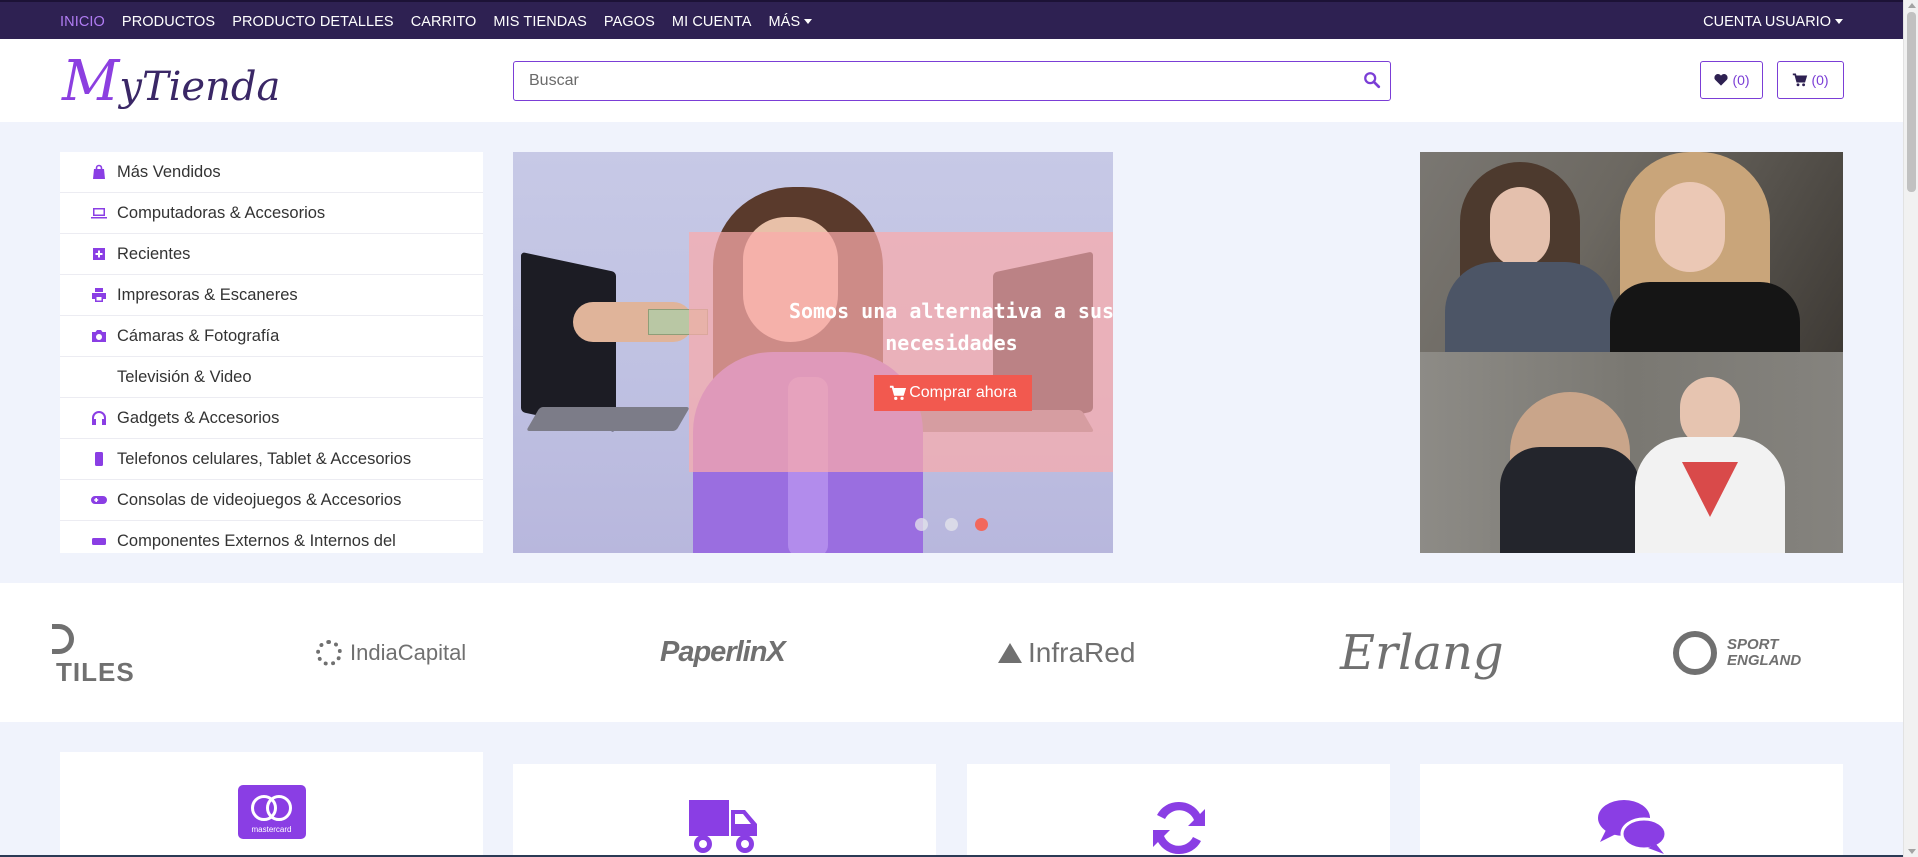 The height and width of the screenshot is (857, 1918). Describe the element at coordinates (99, 541) in the screenshot. I see `hdd-icon` at that location.